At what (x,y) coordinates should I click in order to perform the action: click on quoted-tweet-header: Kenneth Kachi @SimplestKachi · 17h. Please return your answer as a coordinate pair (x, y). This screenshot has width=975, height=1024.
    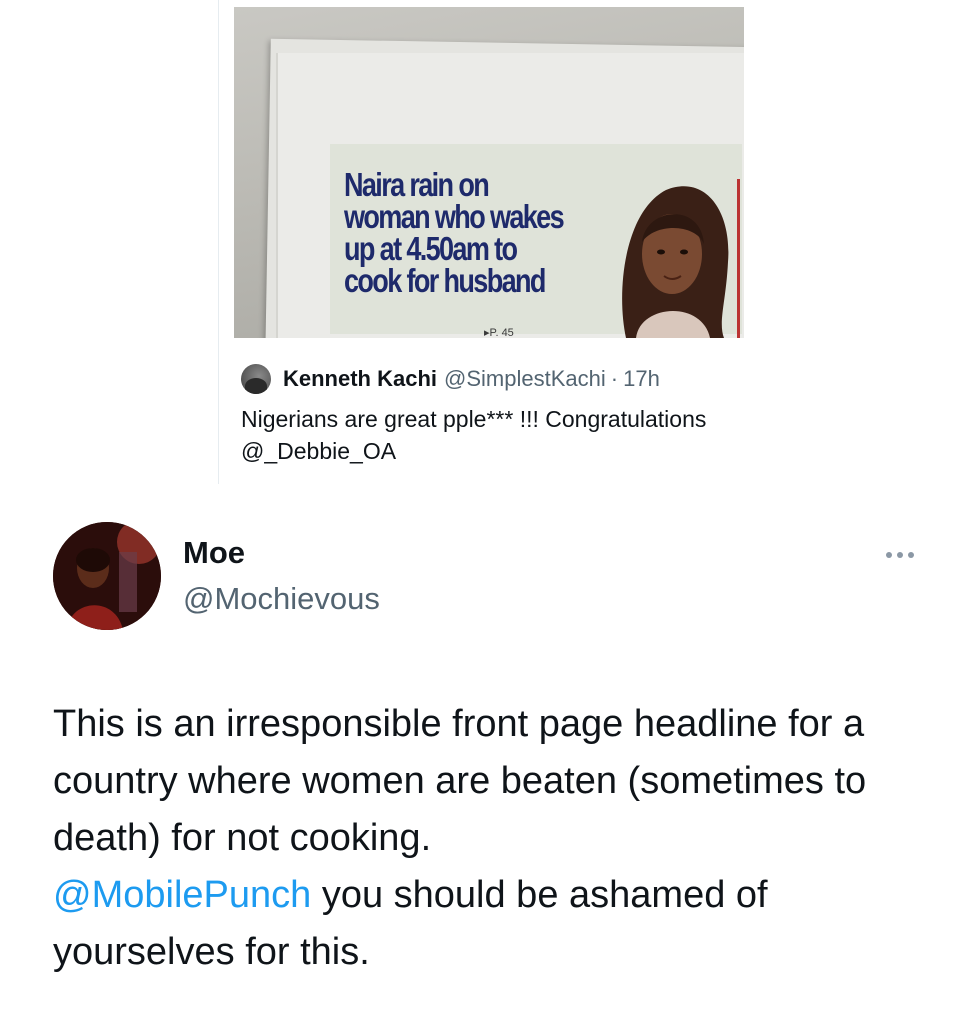
    Looking at the image, I should click on (450, 379).